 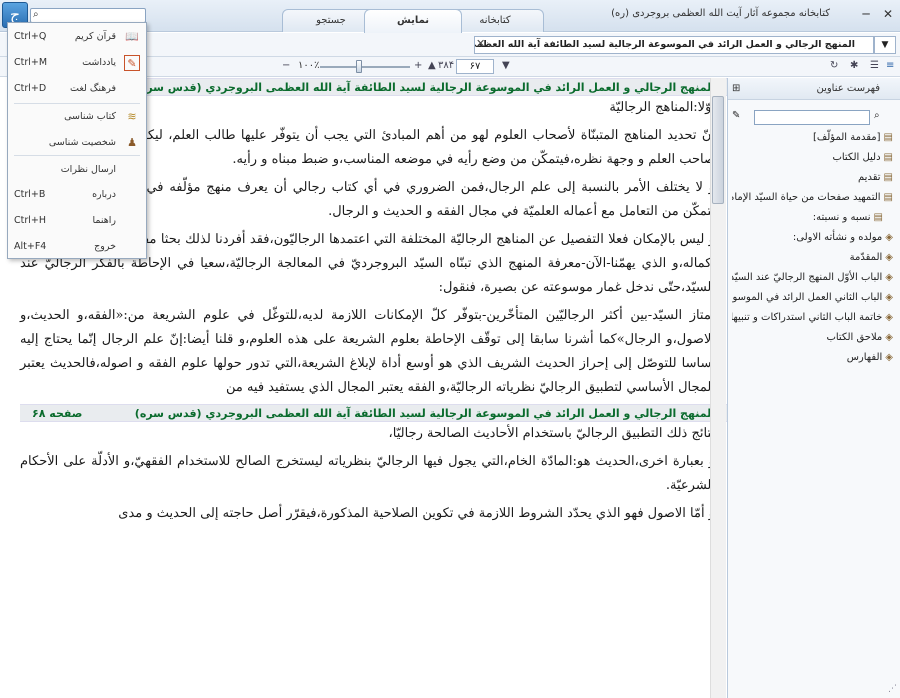 I want to click on books-icon: ≋, so click(x=132, y=116).